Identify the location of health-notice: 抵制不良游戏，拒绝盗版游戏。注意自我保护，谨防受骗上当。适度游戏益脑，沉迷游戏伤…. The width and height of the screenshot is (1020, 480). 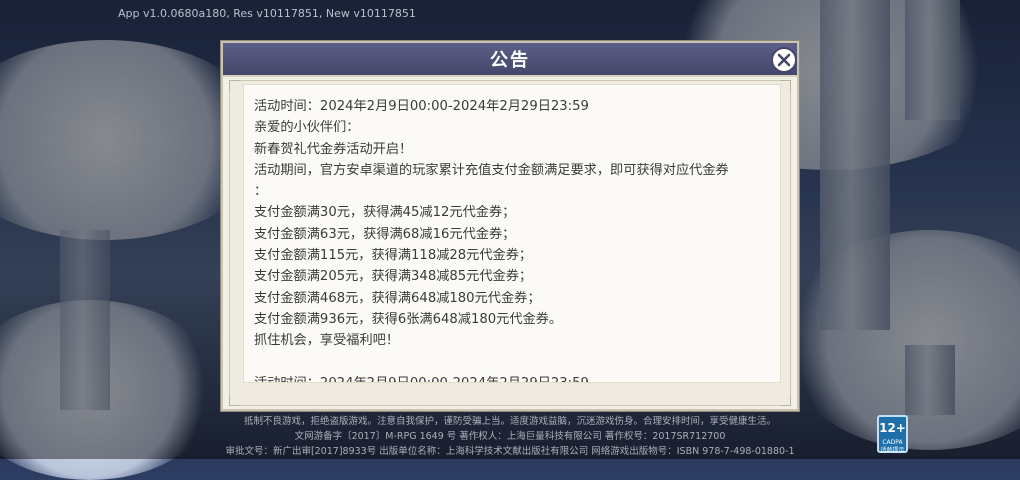
(509, 421).